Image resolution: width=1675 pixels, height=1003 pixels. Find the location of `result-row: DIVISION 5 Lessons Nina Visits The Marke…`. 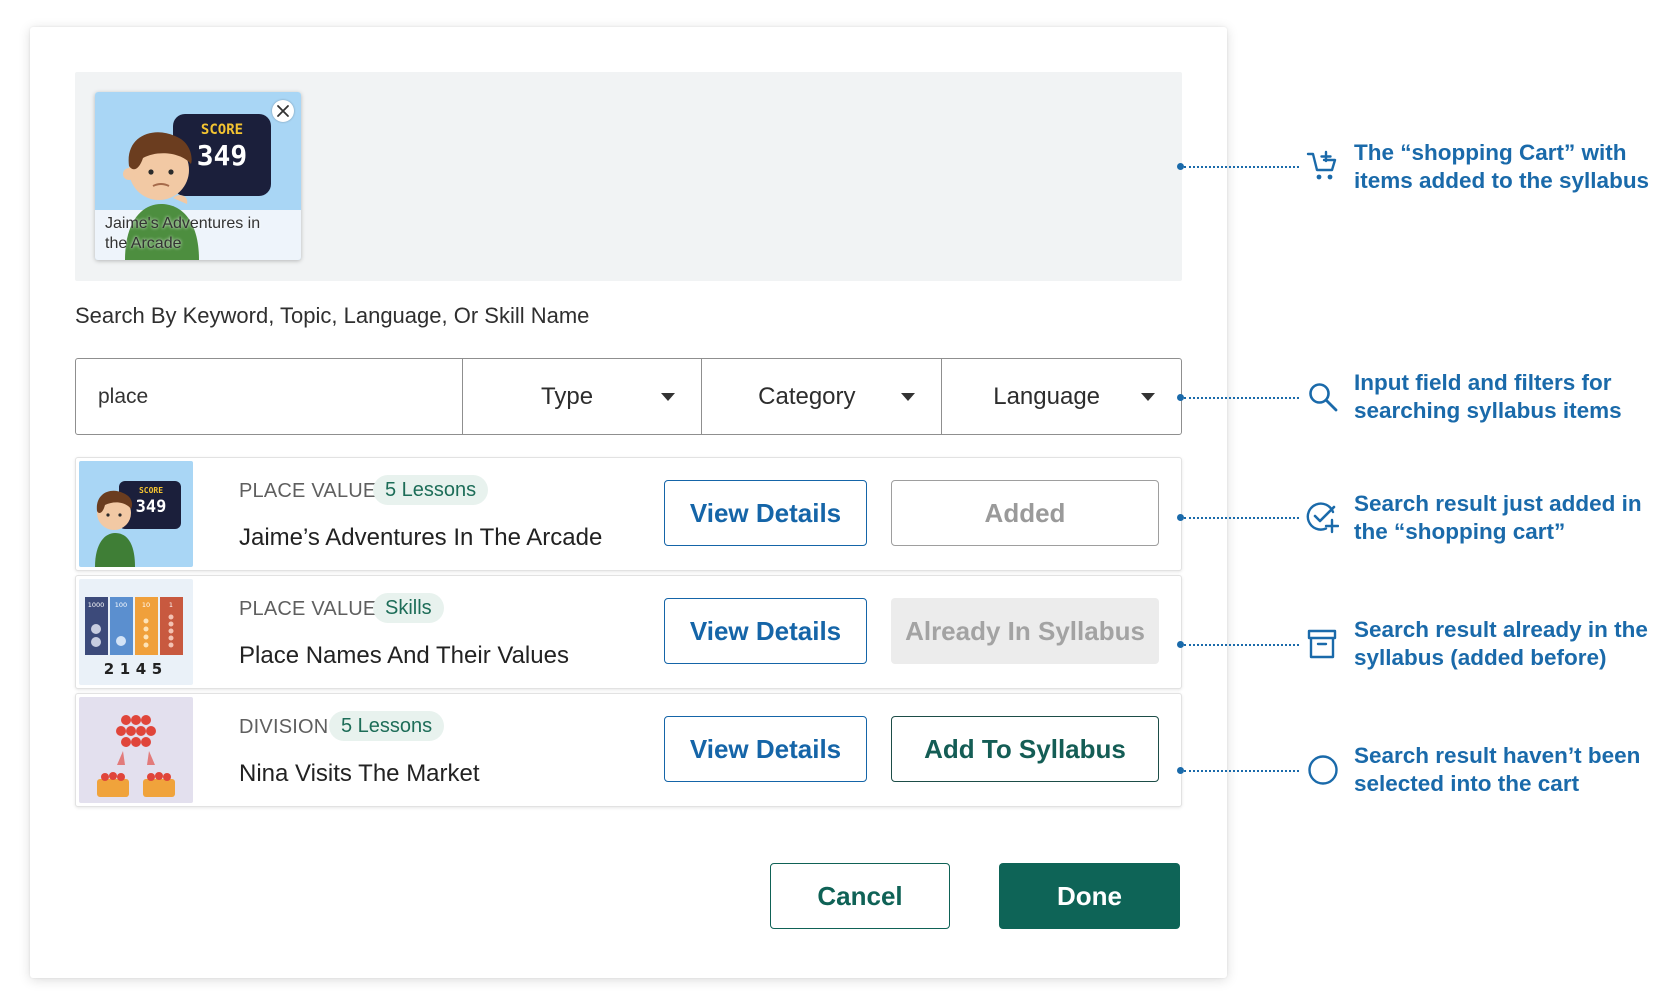

result-row: DIVISION 5 Lessons Nina Visits The Marke… is located at coordinates (628, 750).